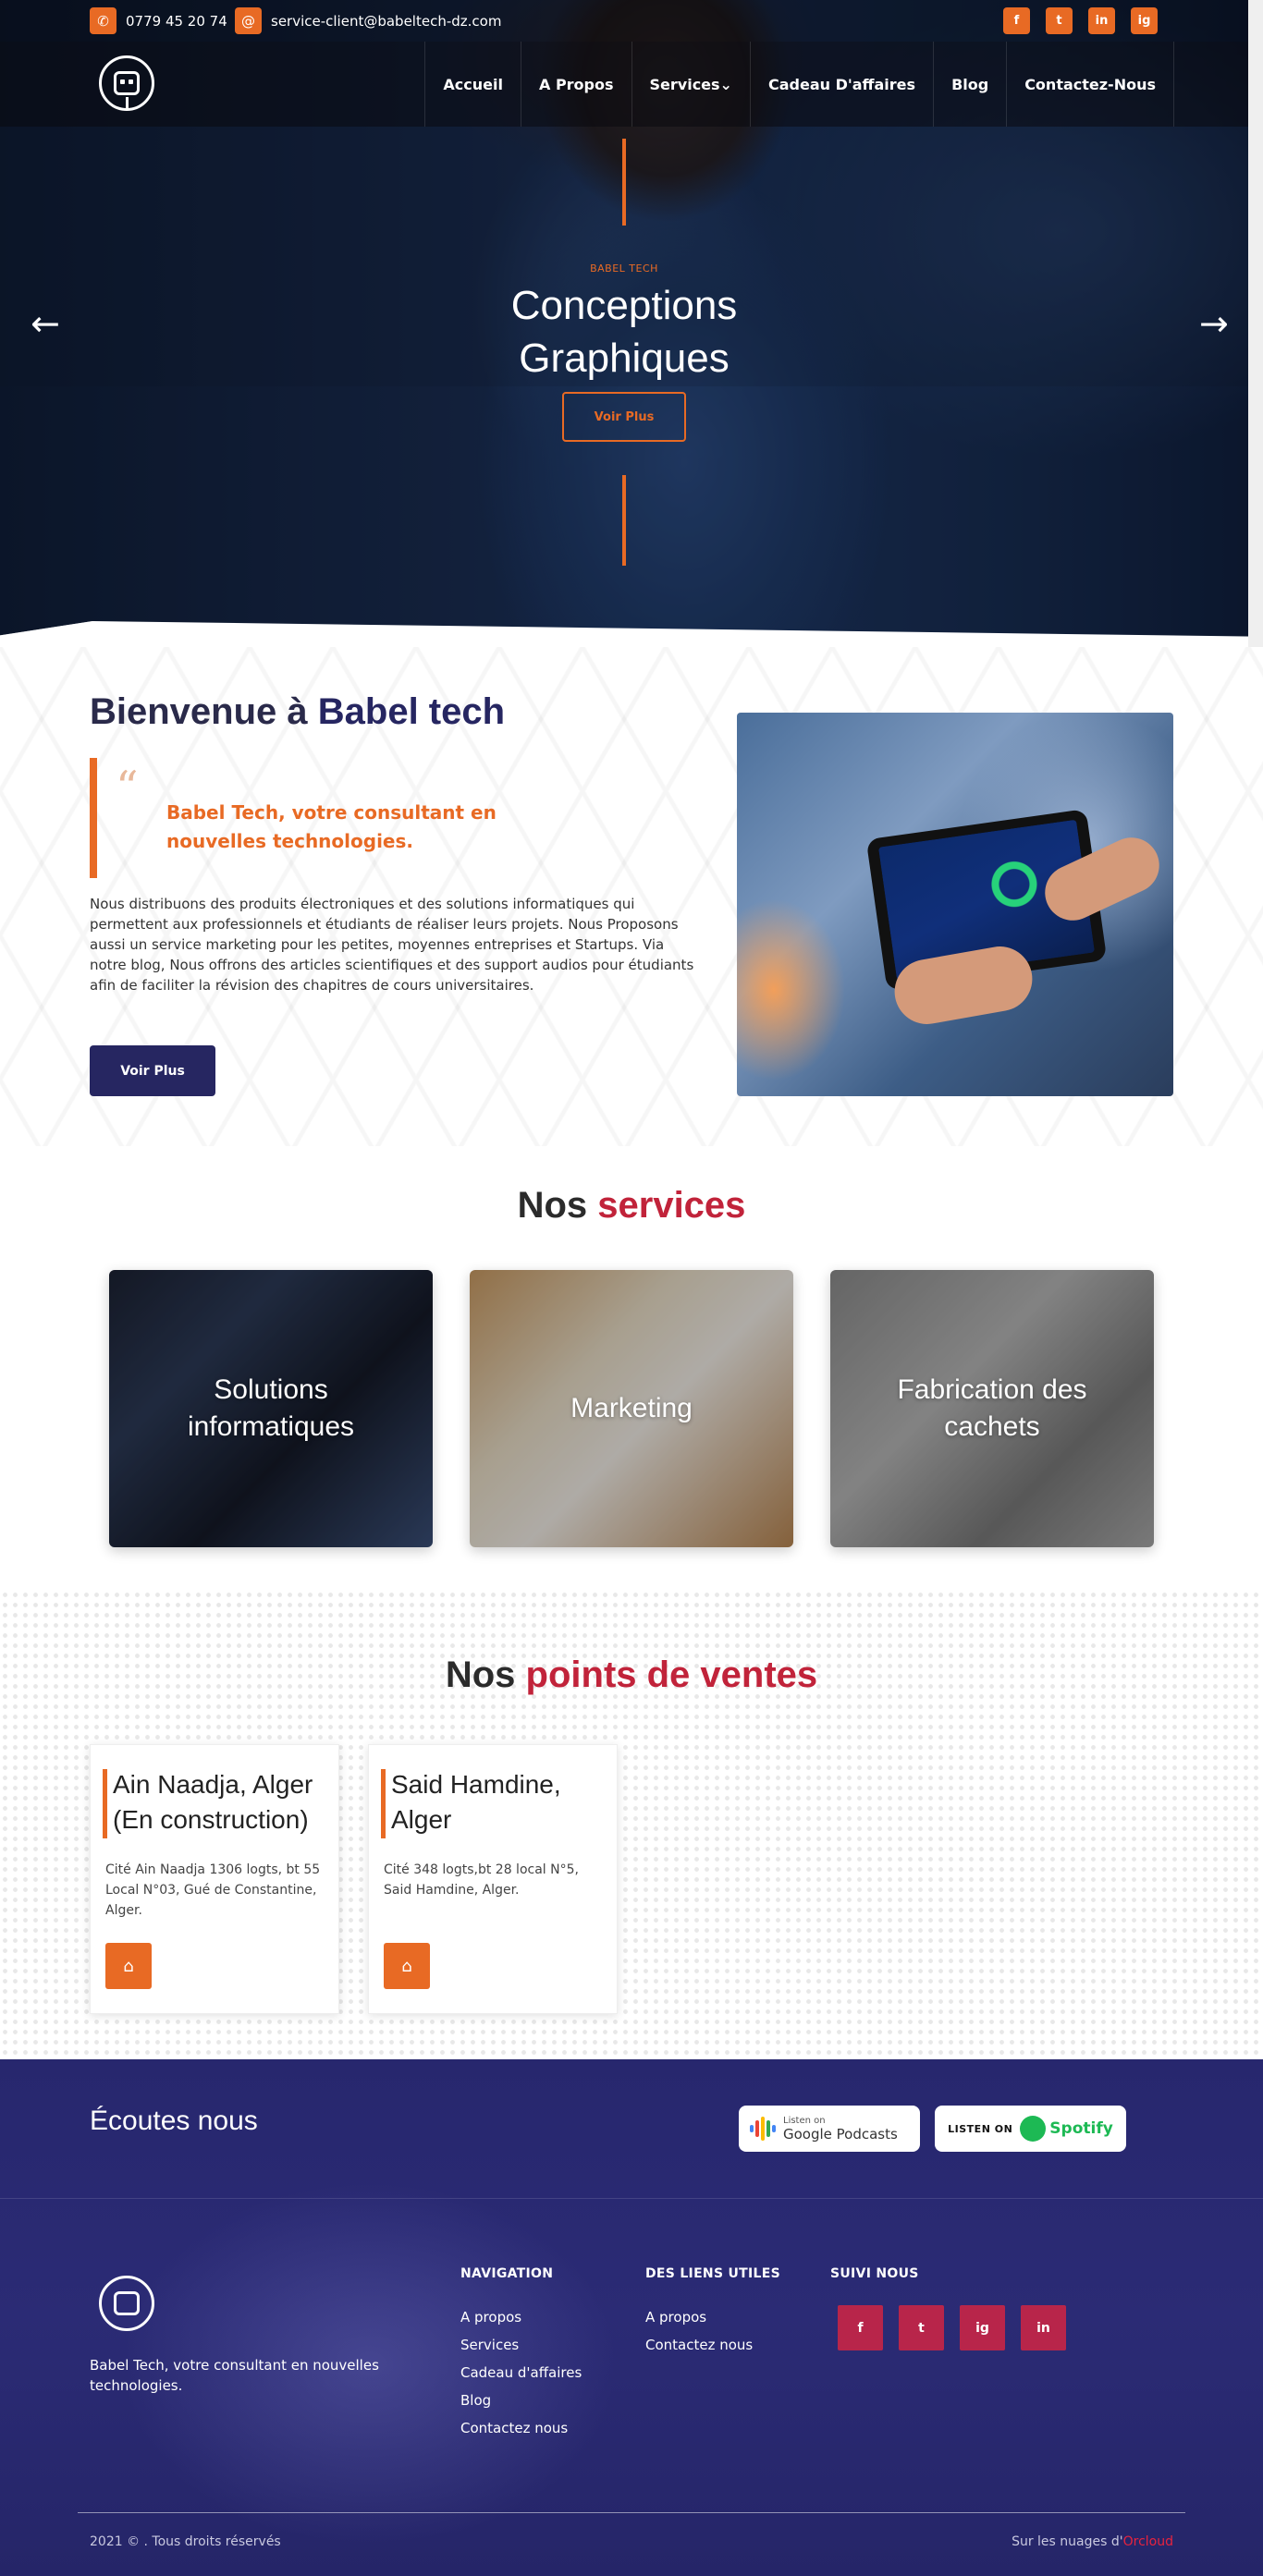 The width and height of the screenshot is (1263, 2576). I want to click on spotify-icon, so click(1033, 2129).